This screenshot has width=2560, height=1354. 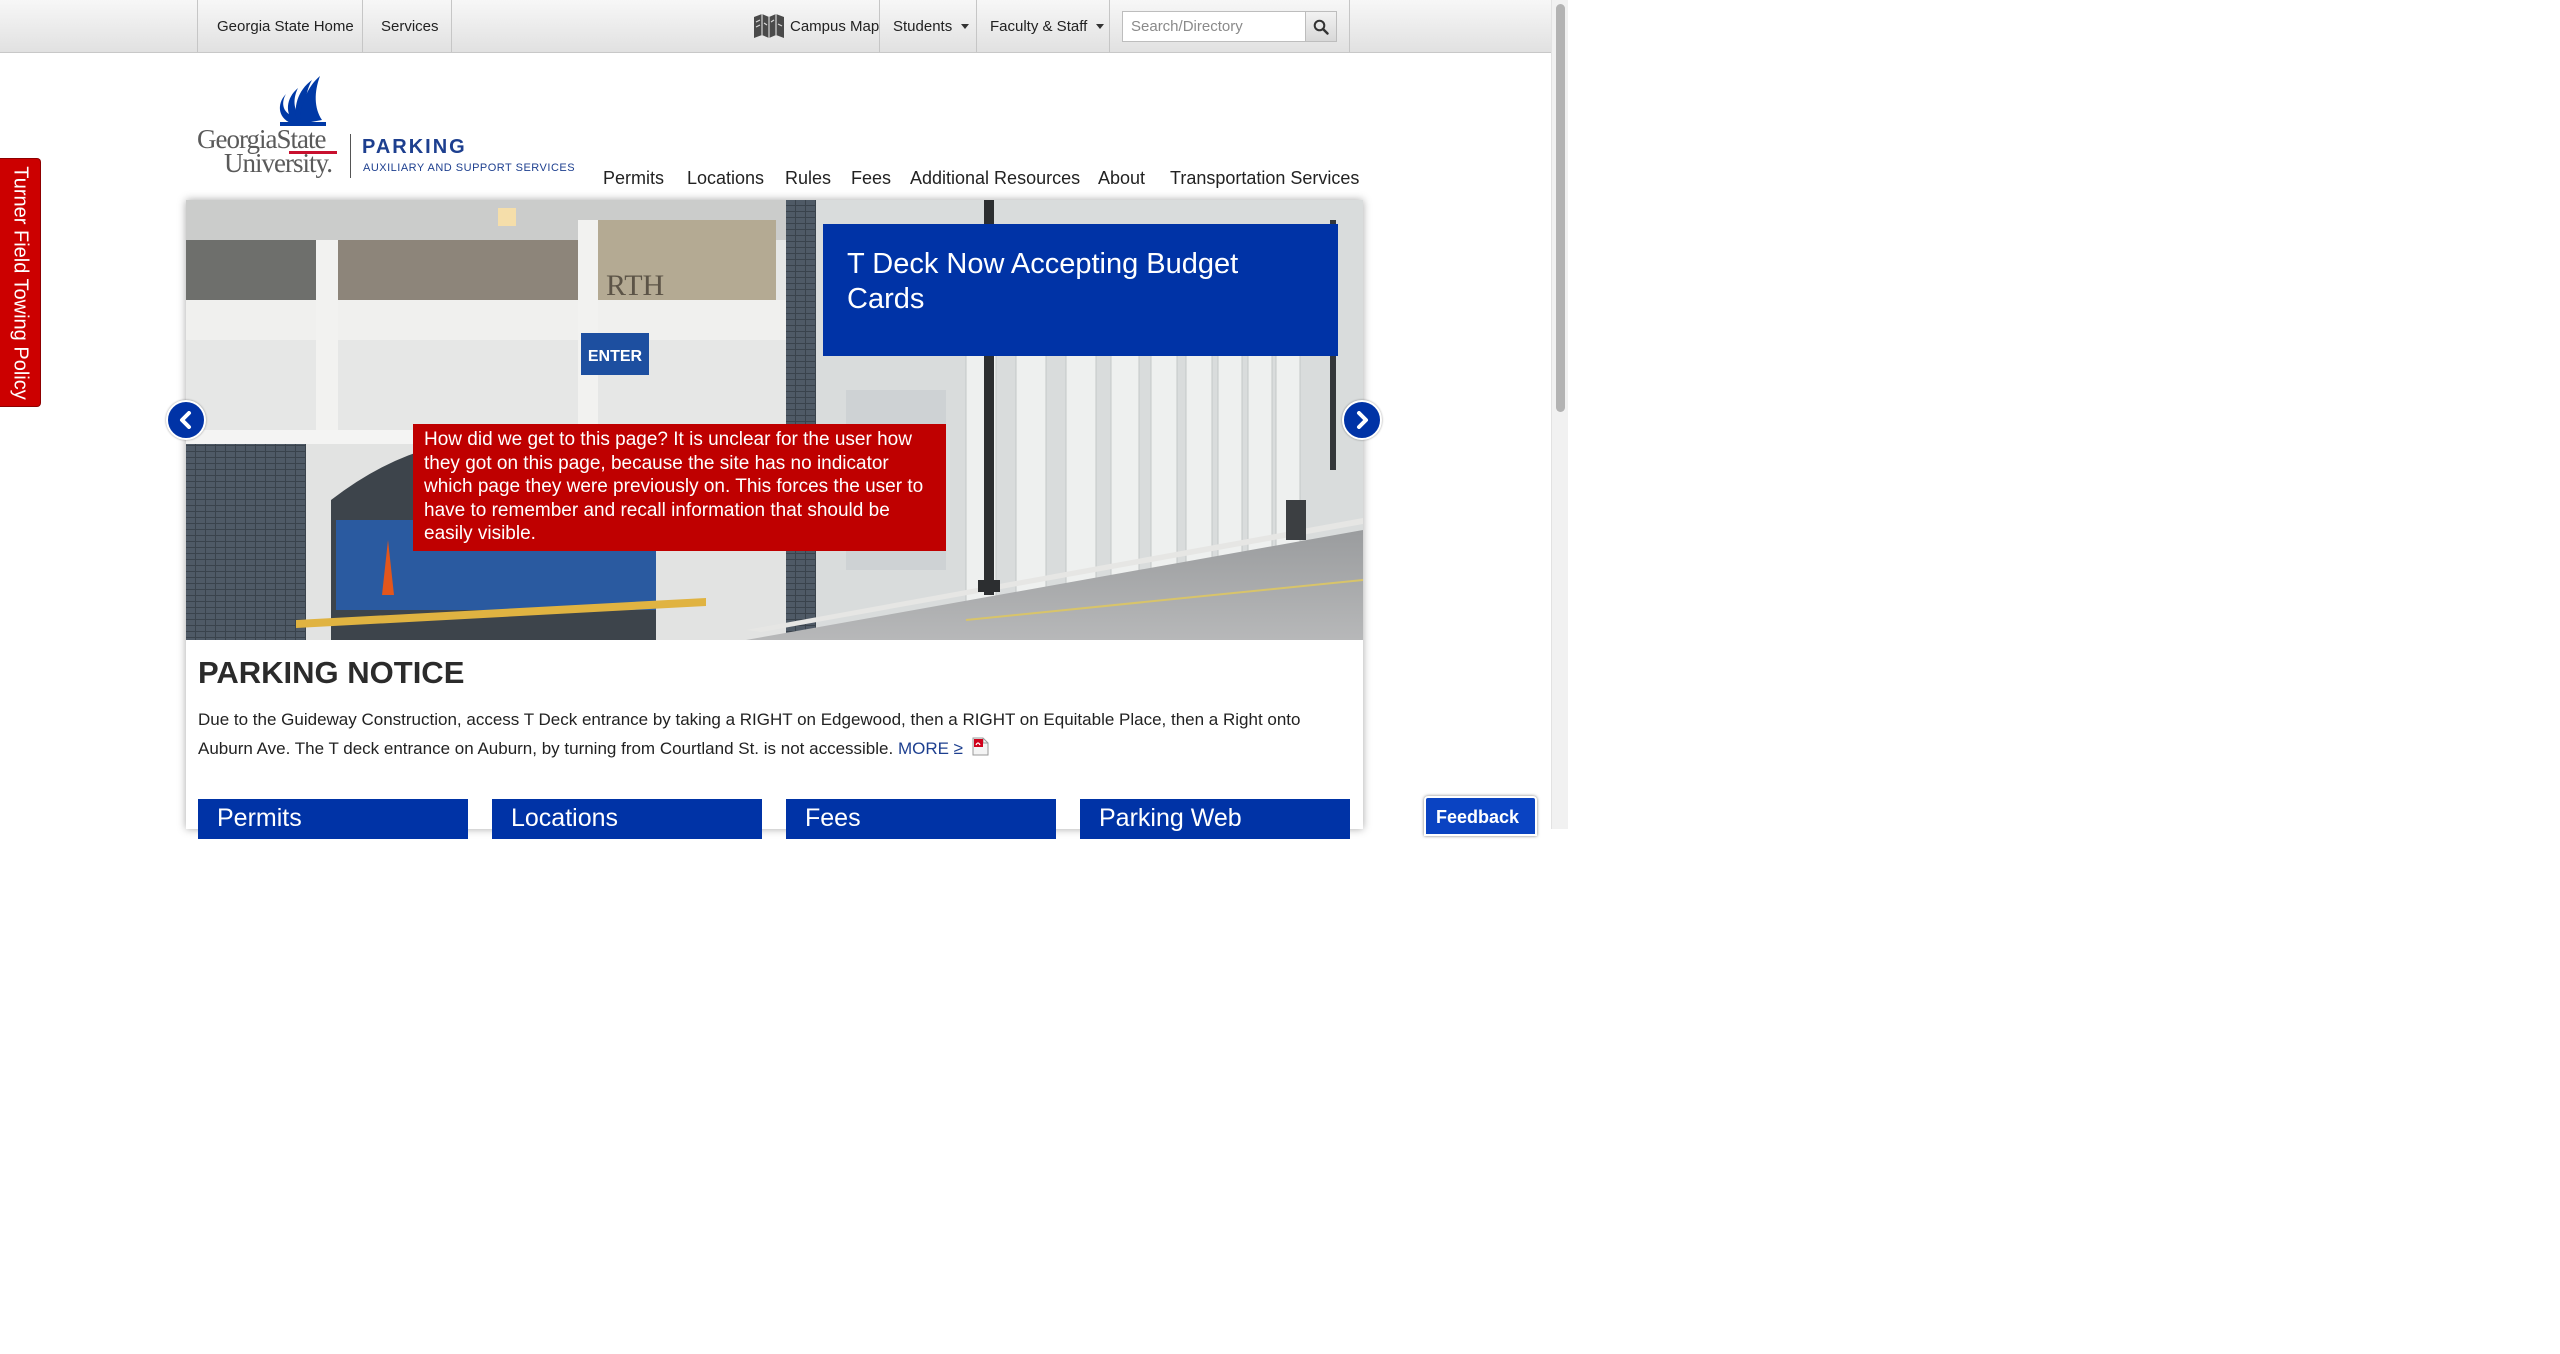 What do you see at coordinates (350, 156) in the screenshot?
I see `logo-divider` at bounding box center [350, 156].